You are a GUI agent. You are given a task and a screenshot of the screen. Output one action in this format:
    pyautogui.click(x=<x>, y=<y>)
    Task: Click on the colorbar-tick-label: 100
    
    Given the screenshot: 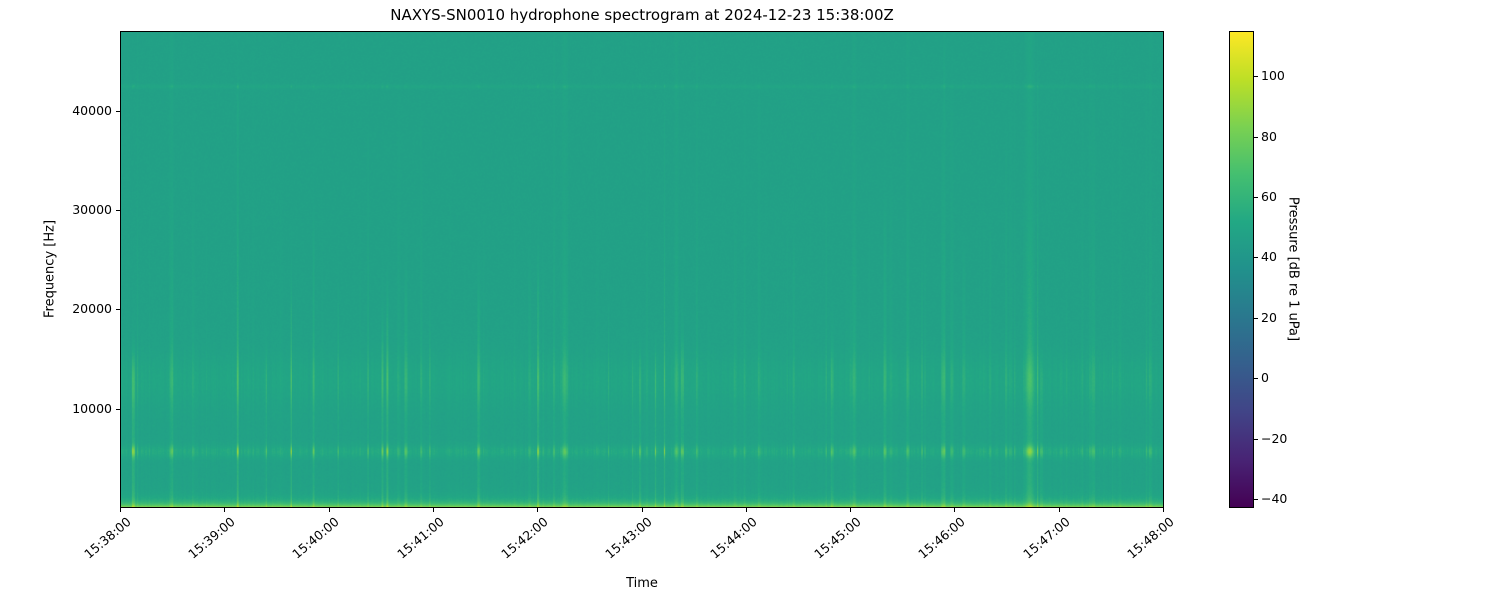 What is the action you would take?
    pyautogui.click(x=1273, y=76)
    